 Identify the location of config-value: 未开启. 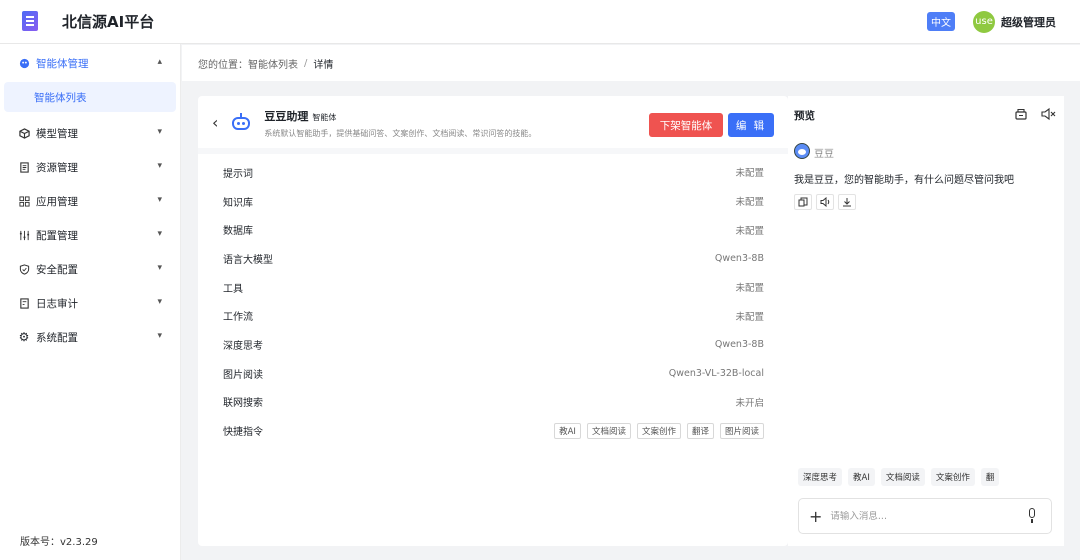
(749, 403).